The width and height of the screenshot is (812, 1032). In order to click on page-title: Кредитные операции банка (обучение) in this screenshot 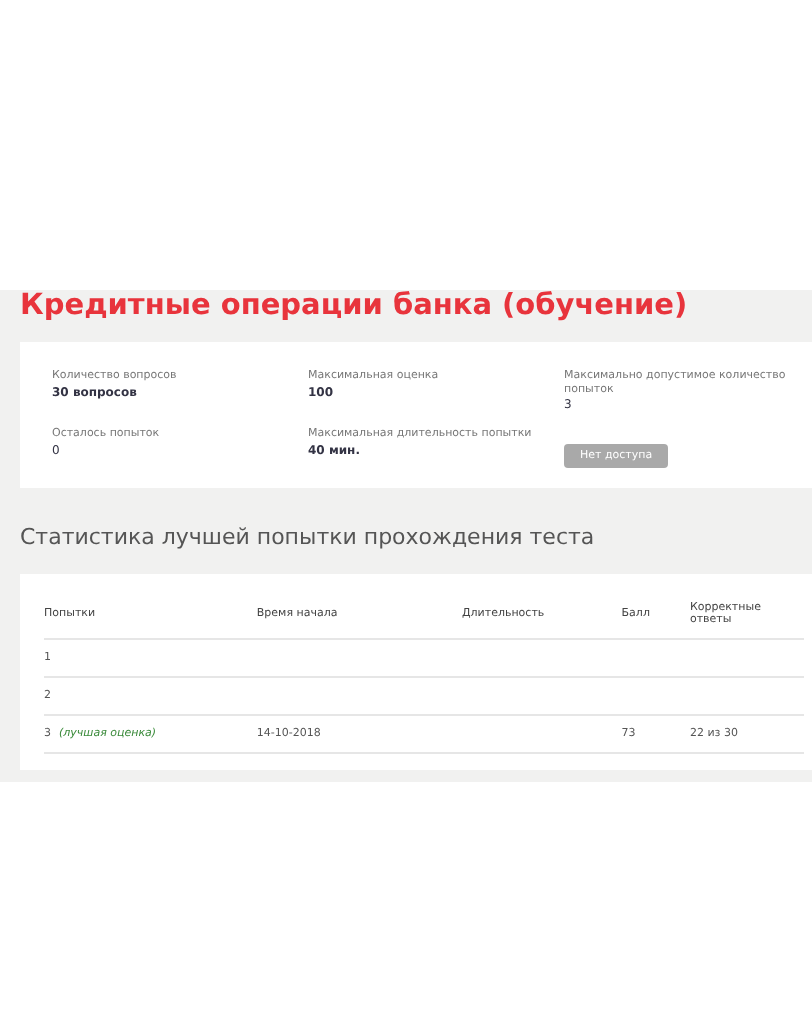, I will do `click(355, 308)`.